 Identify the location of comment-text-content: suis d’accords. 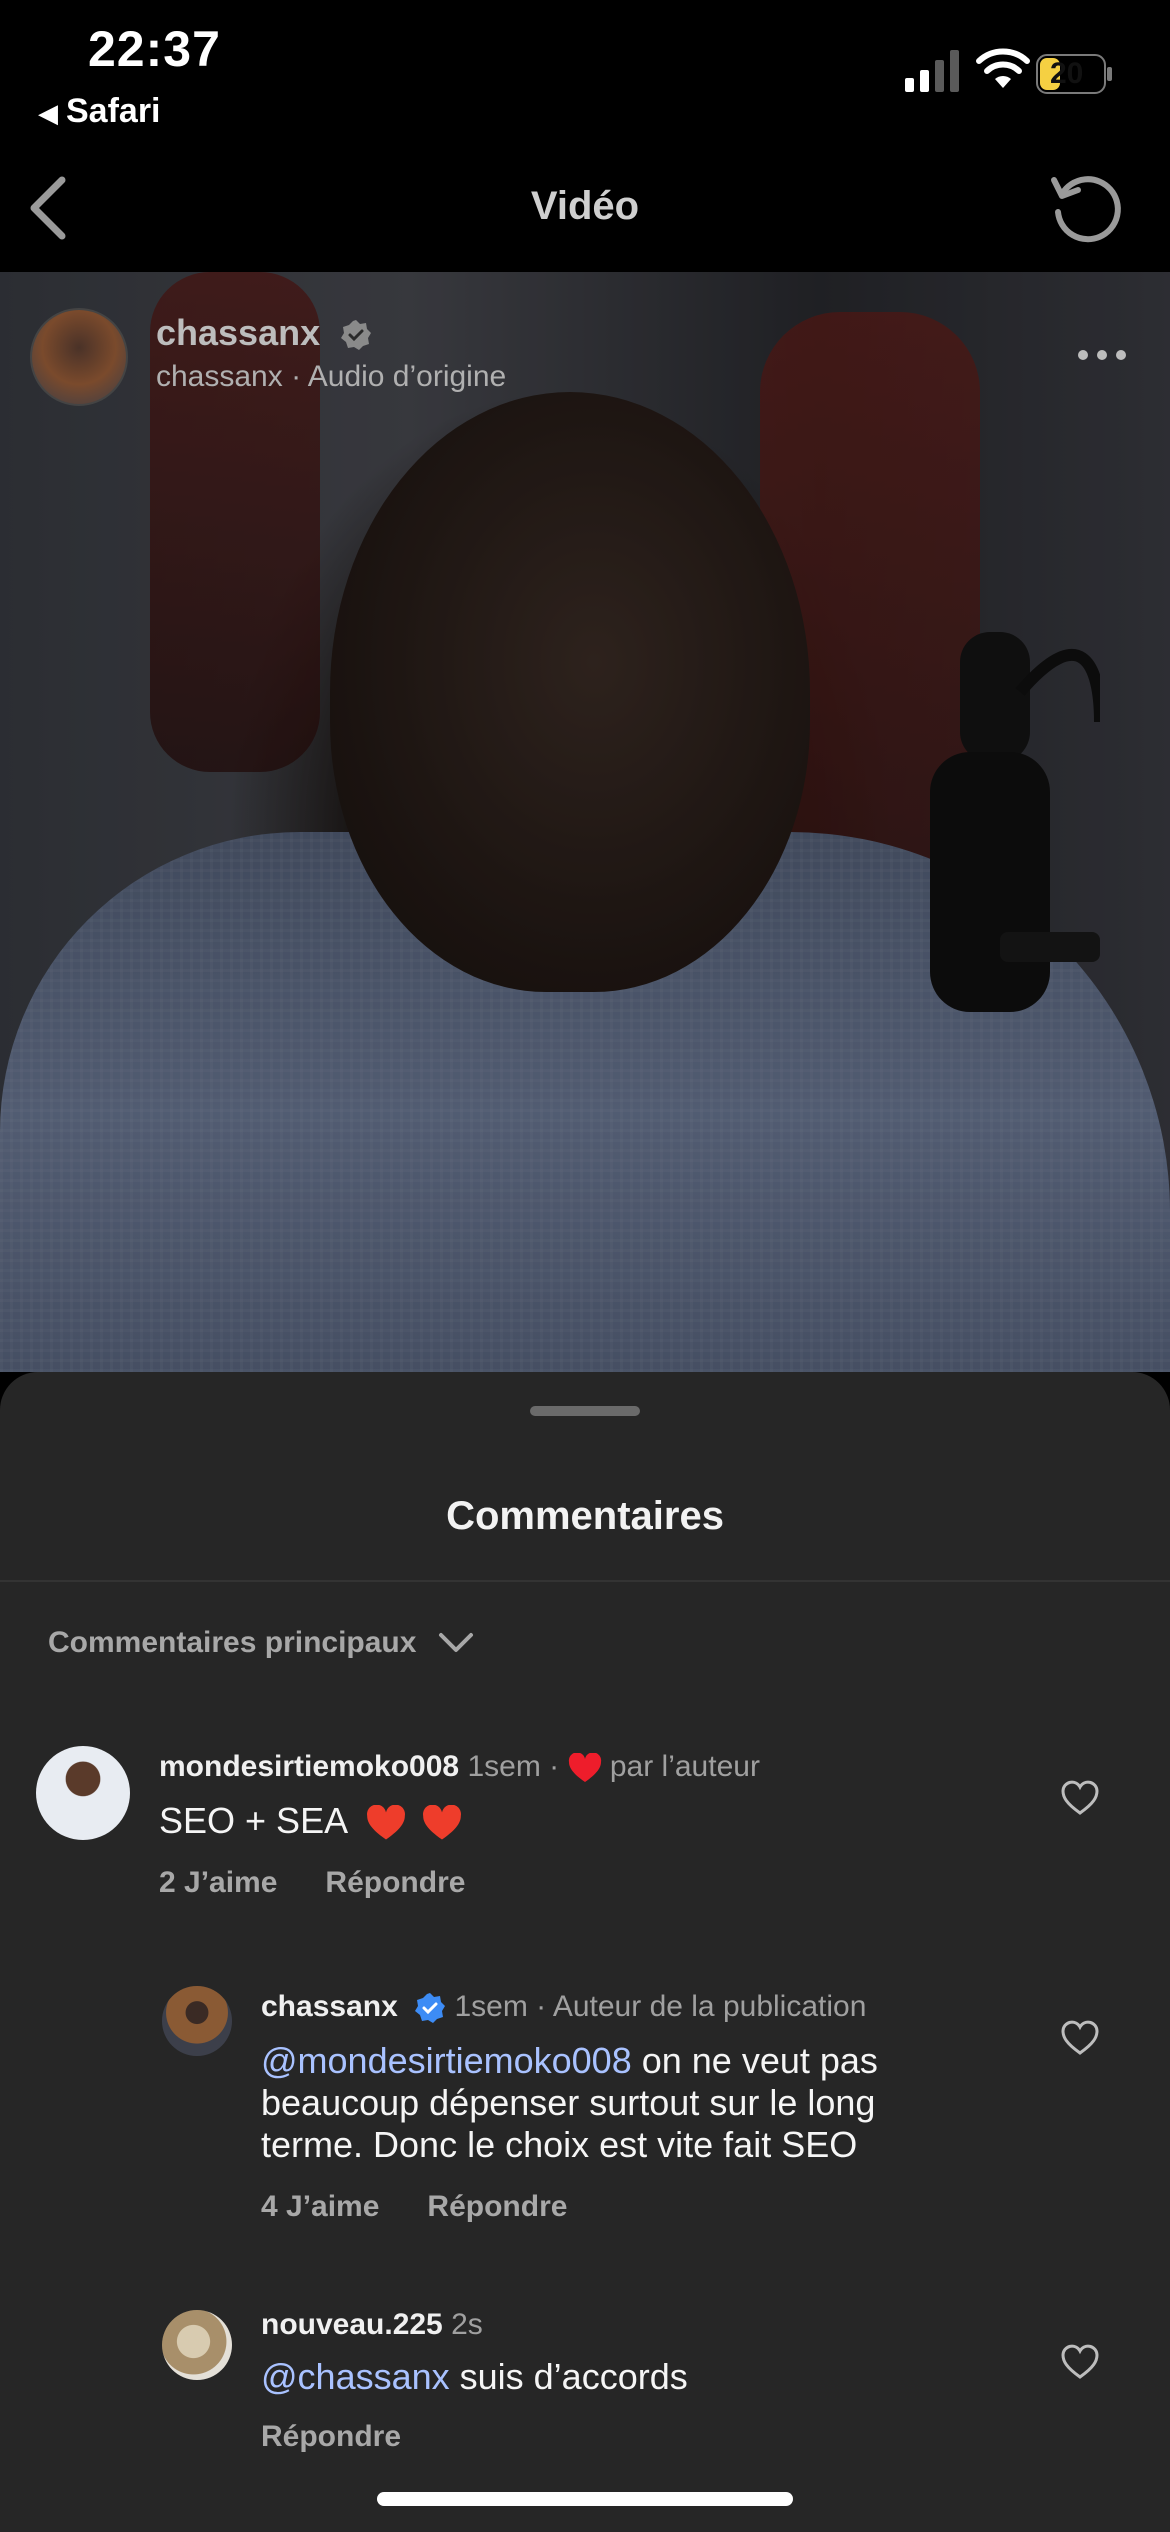
(568, 2376).